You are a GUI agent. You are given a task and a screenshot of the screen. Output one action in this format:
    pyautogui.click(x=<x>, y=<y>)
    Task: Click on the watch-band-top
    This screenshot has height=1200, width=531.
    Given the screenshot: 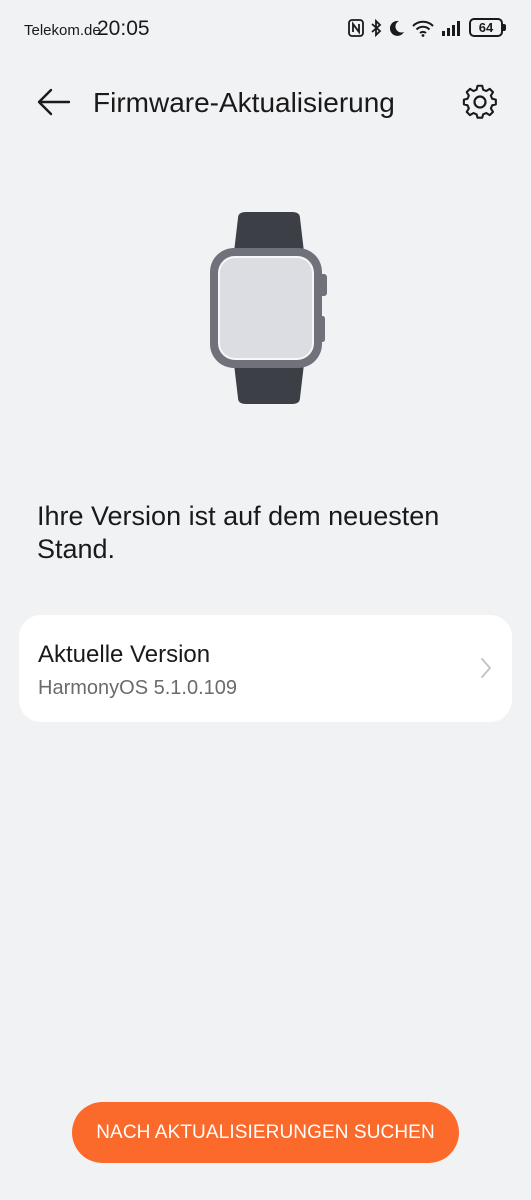 What is the action you would take?
    pyautogui.click(x=269, y=232)
    